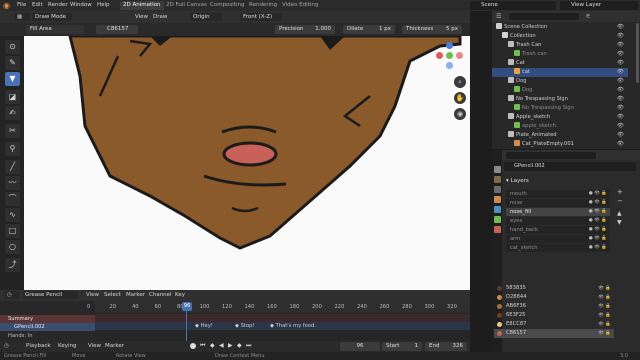 The height and width of the screenshot is (360, 640). I want to click on circle-tool-icon: ○, so click(12, 247).